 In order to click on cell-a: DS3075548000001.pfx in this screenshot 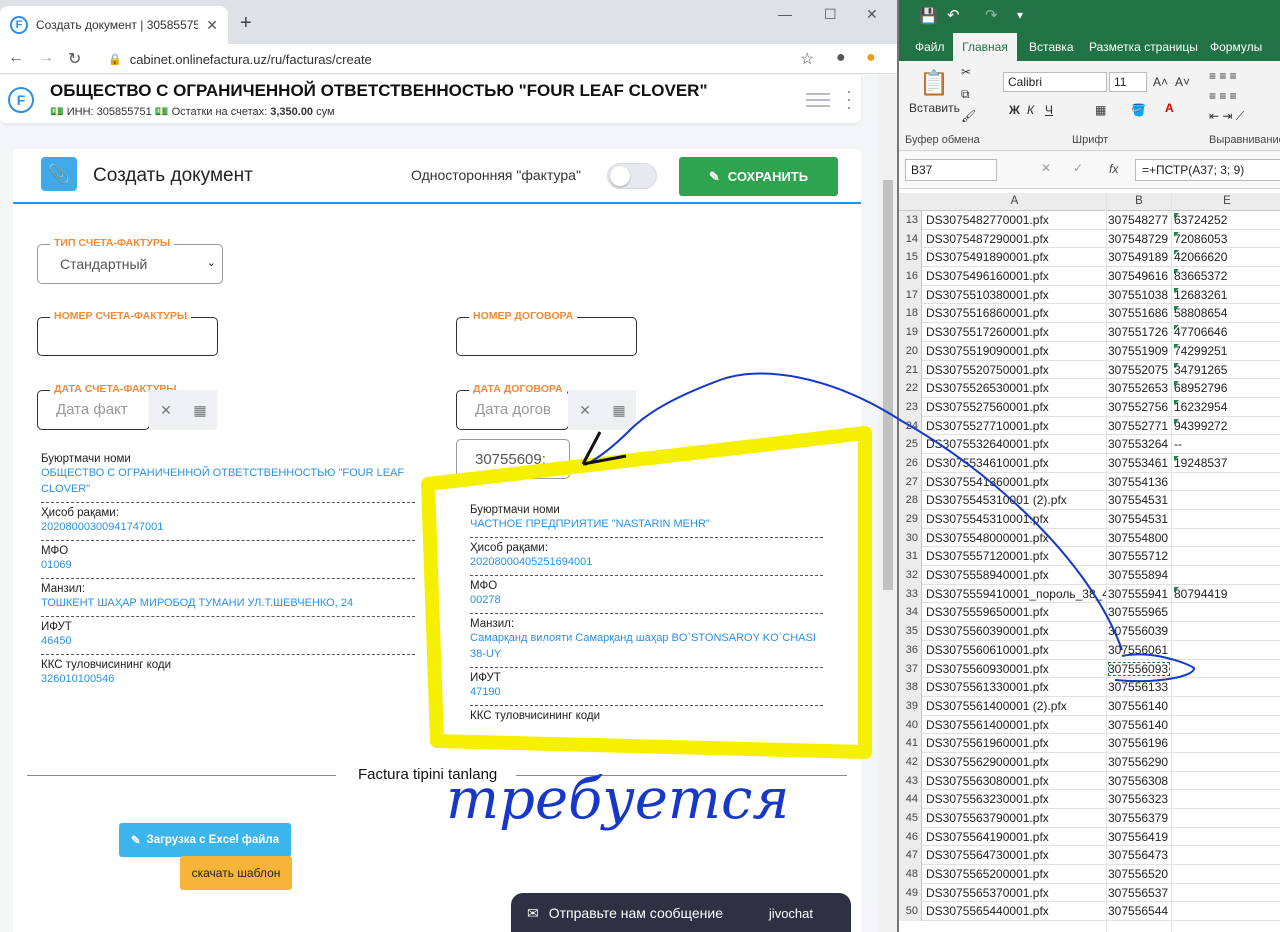, I will do `click(1016, 538)`.